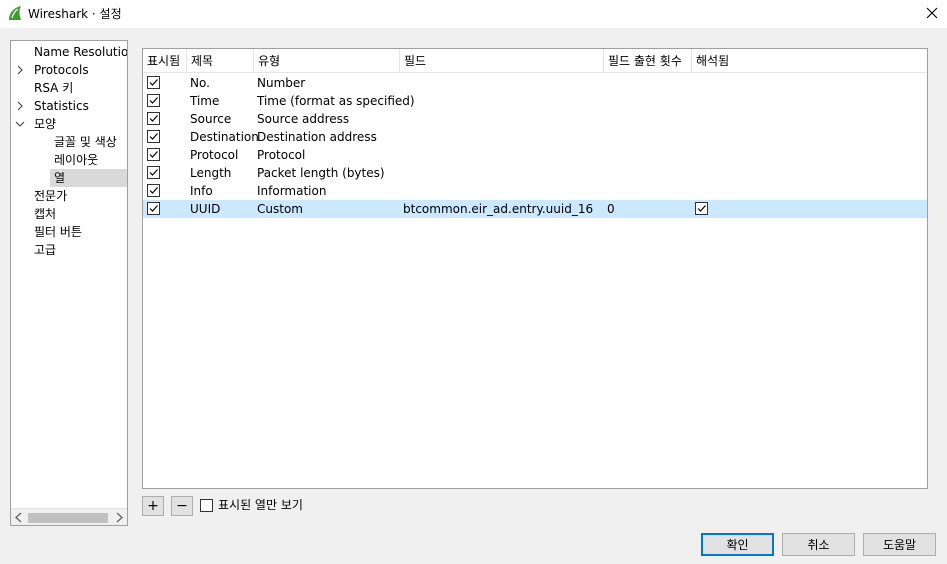 The image size is (947, 564). Describe the element at coordinates (535, 83) in the screenshot. I see `table-row: No. Number` at that location.